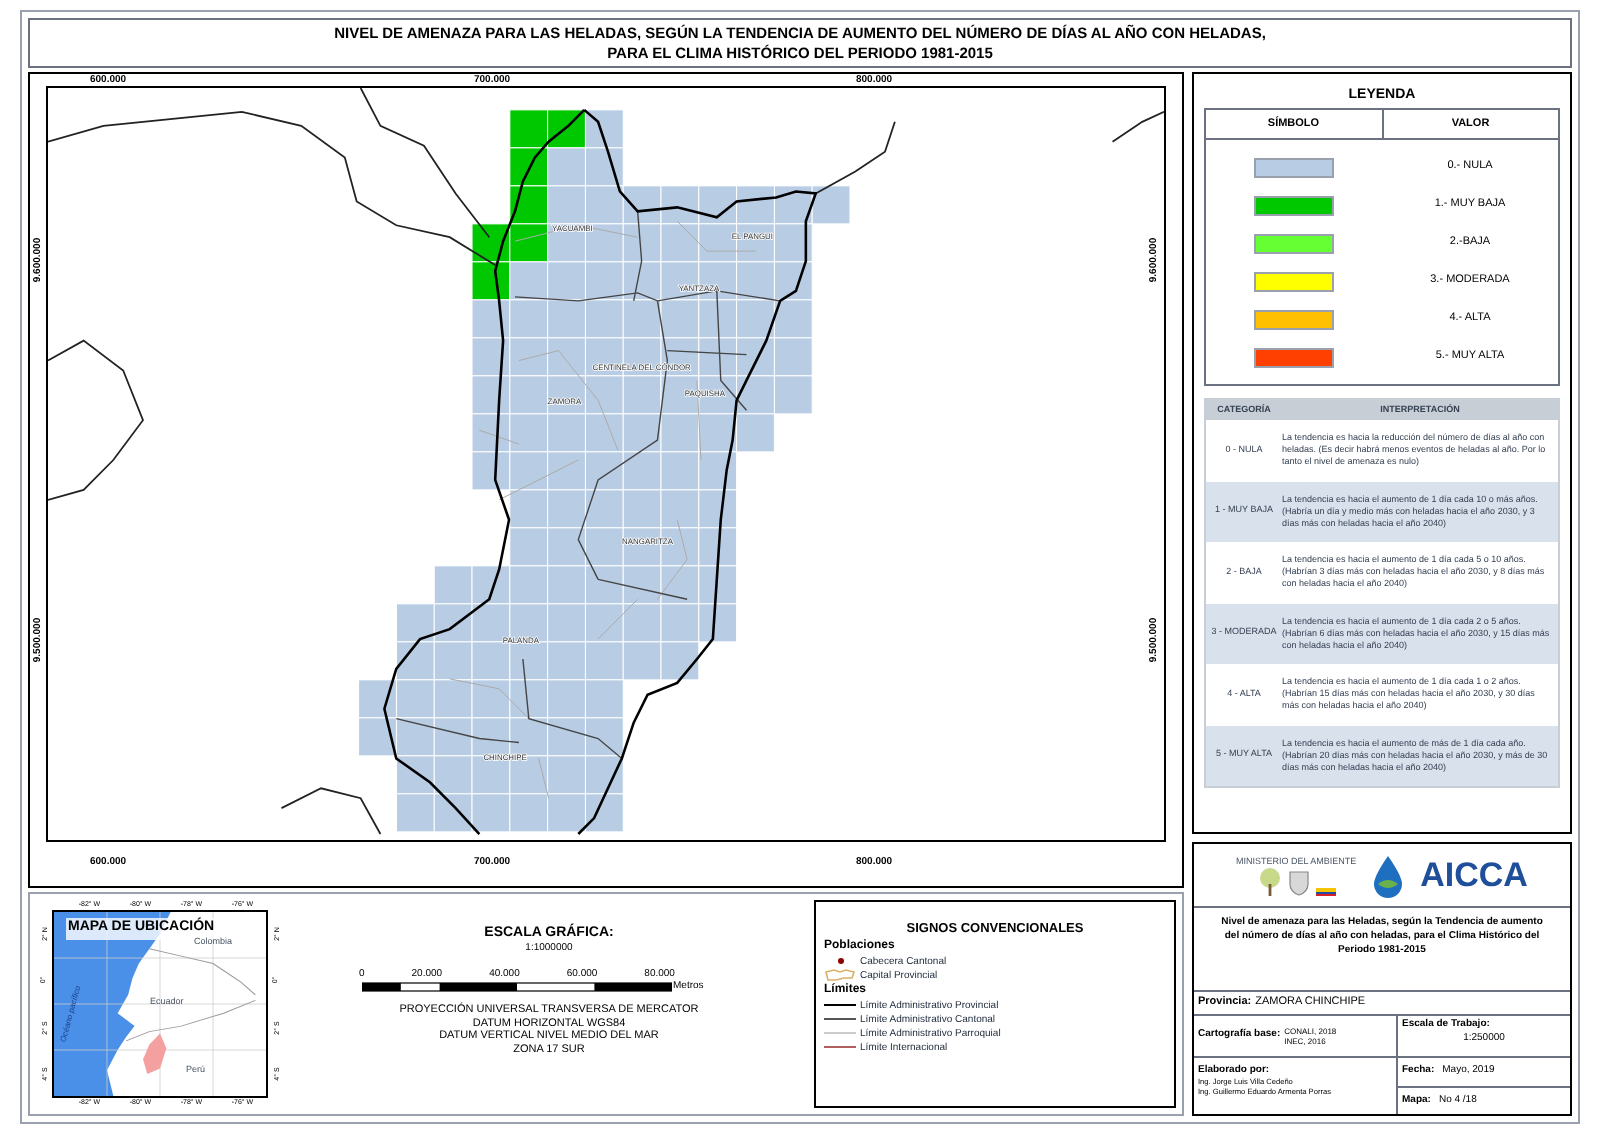 This screenshot has height=1140, width=1600. What do you see at coordinates (1474, 875) in the screenshot?
I see `logo-text: AICCA` at bounding box center [1474, 875].